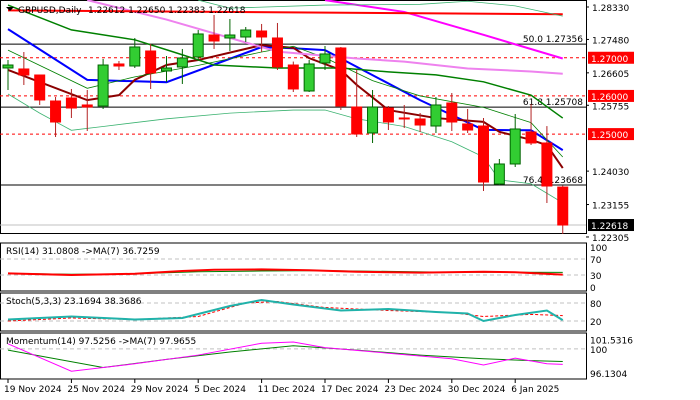 Image resolution: width=700 pixels, height=400 pixels. Describe the element at coordinates (167, 11) in the screenshot. I see `ohlc-readout: 1.22612 1.22650 1.22383 1.22618` at that location.